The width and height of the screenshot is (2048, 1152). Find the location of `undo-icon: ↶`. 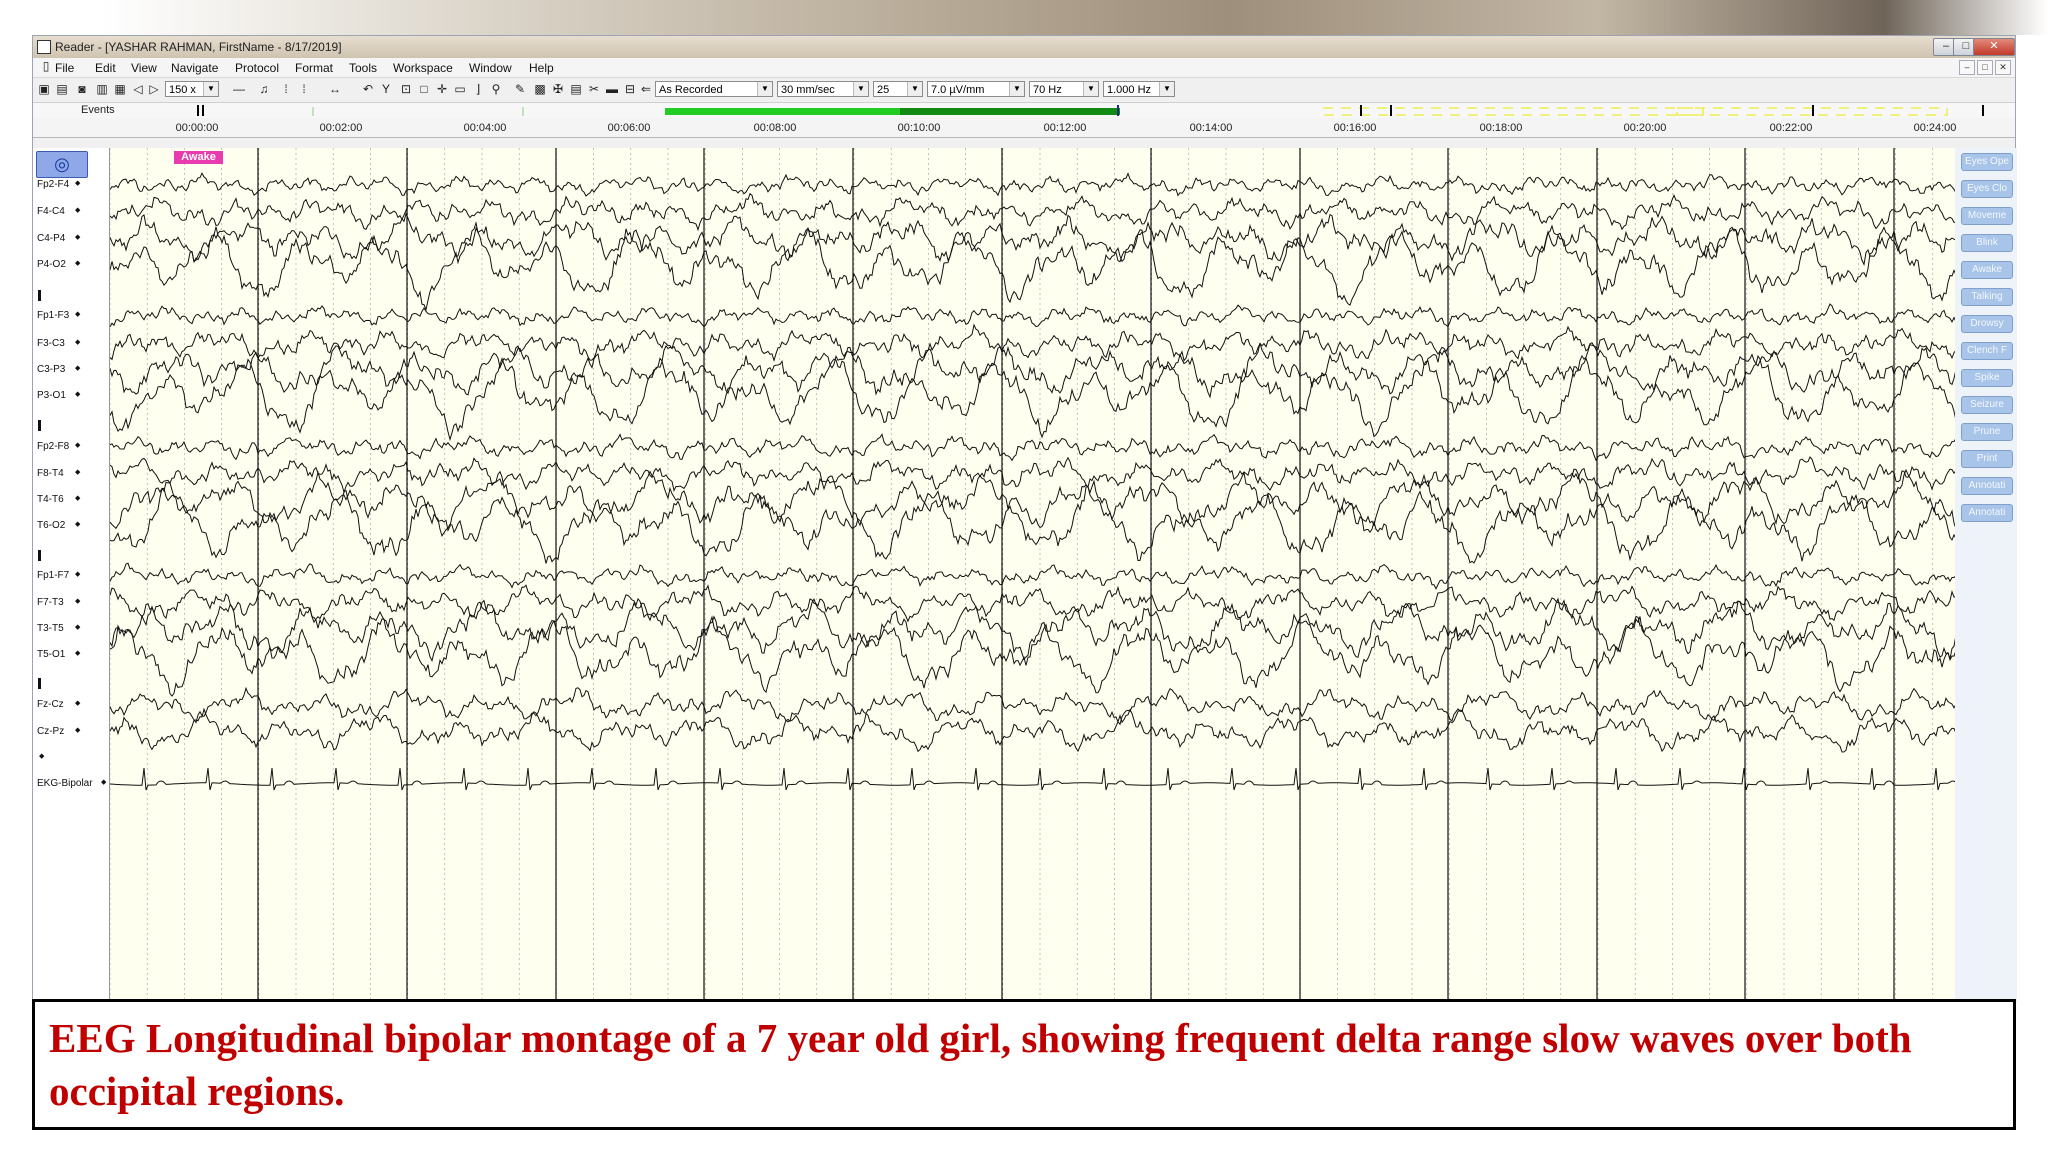

undo-icon: ↶ is located at coordinates (368, 89).